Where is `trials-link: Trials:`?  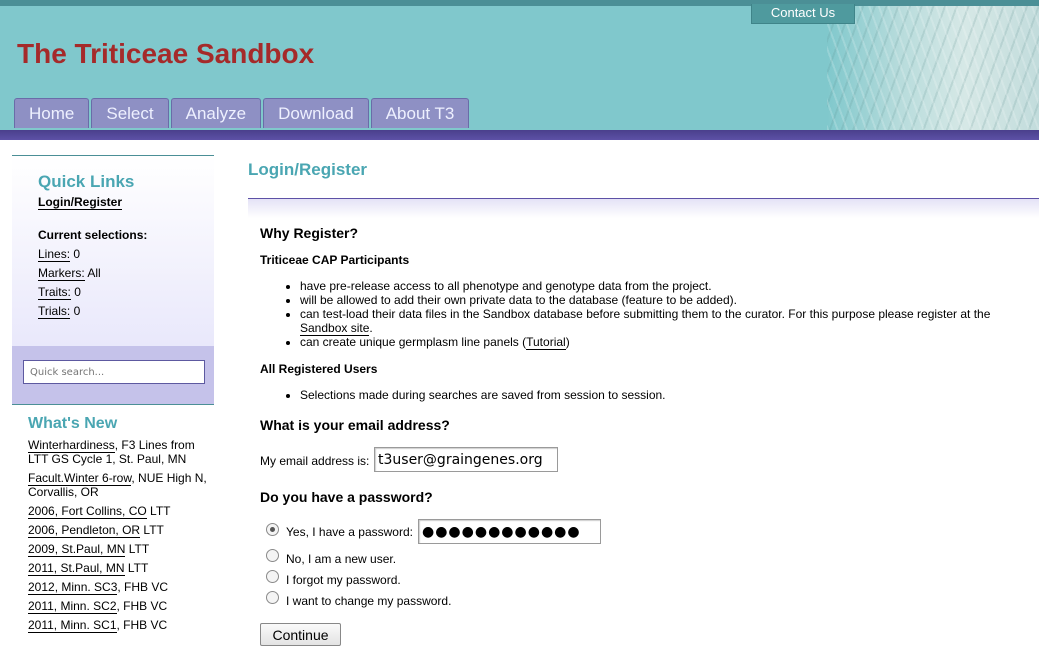 trials-link: Trials: is located at coordinates (54, 311).